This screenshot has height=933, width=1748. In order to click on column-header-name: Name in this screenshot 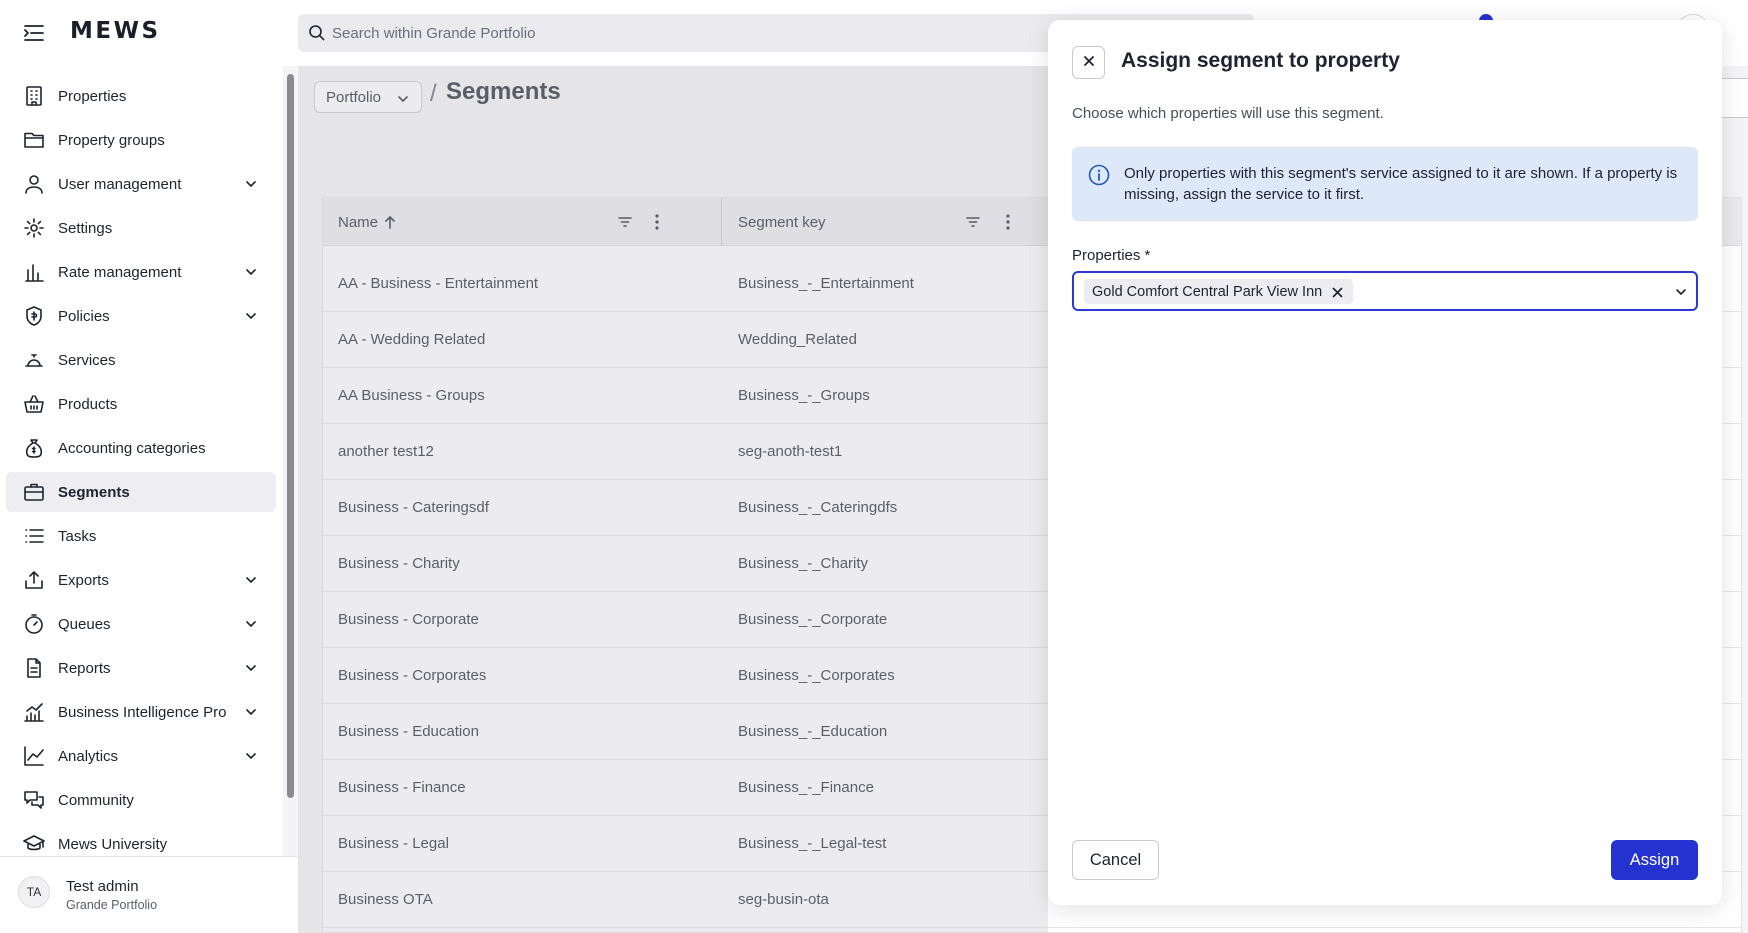, I will do `click(367, 222)`.